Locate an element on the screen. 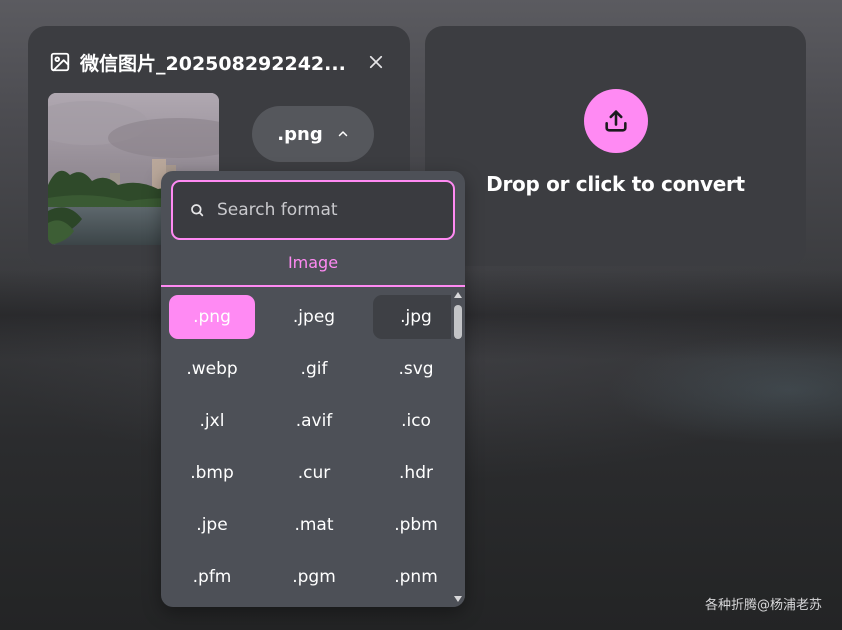 Image resolution: width=842 pixels, height=630 pixels. format-option: .hdr is located at coordinates (416, 473).